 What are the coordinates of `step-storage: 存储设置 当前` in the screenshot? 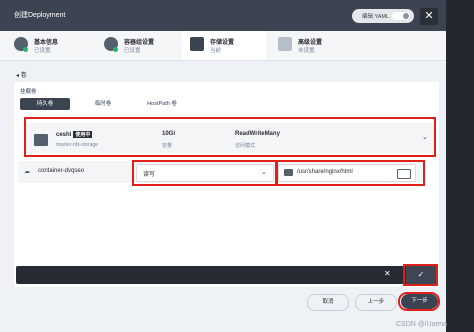 It's located at (224, 45).